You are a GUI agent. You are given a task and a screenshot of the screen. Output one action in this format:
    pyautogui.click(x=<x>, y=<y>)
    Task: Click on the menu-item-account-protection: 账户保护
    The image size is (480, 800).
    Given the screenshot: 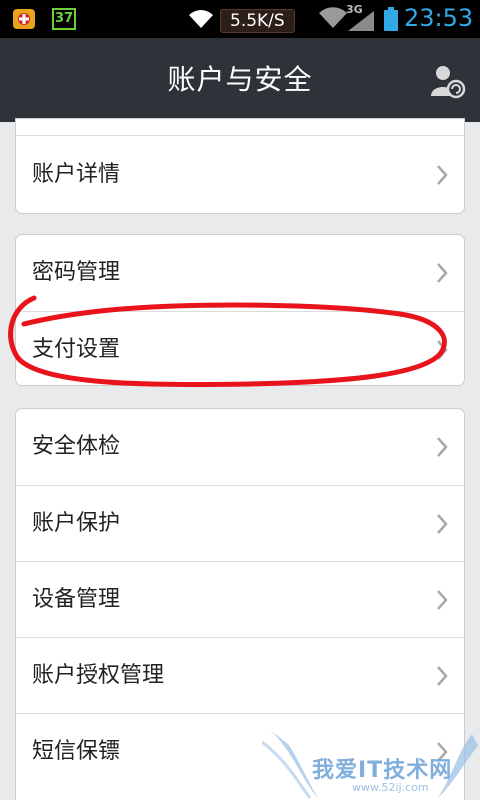 What is the action you would take?
    pyautogui.click(x=240, y=523)
    